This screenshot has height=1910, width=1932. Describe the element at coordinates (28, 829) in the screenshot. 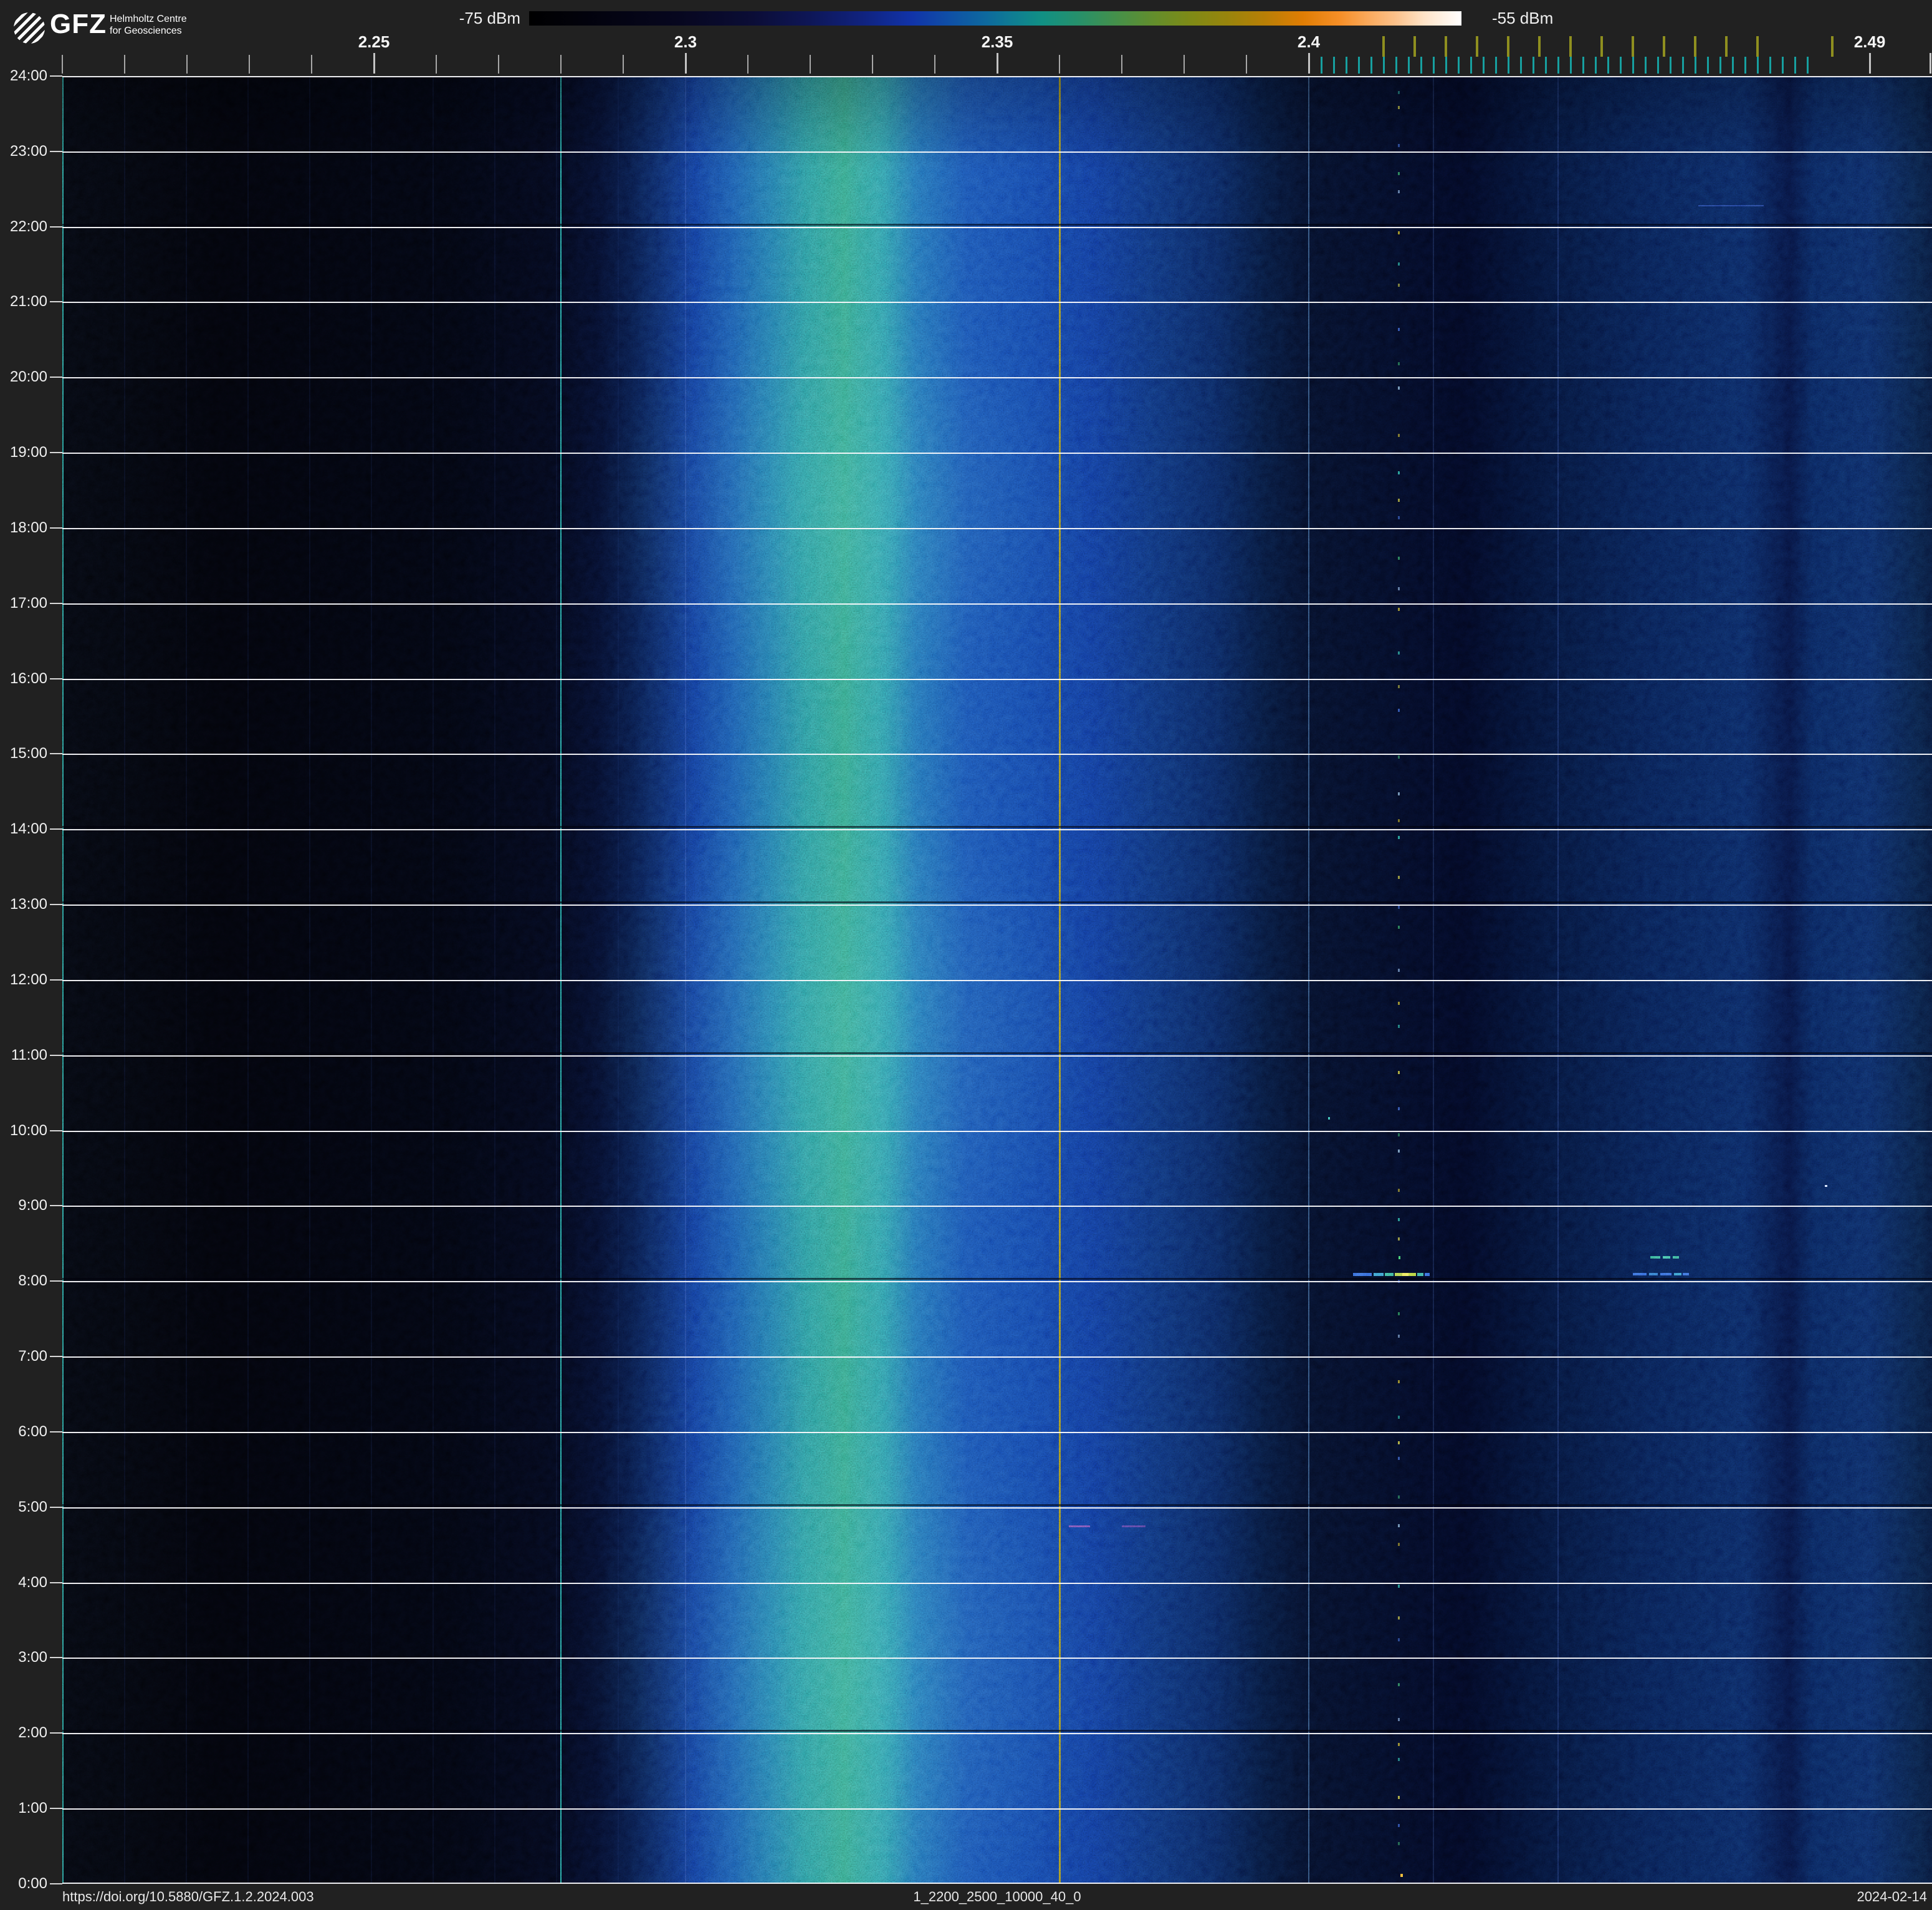

I see `time-axis-label: 14:00` at that location.